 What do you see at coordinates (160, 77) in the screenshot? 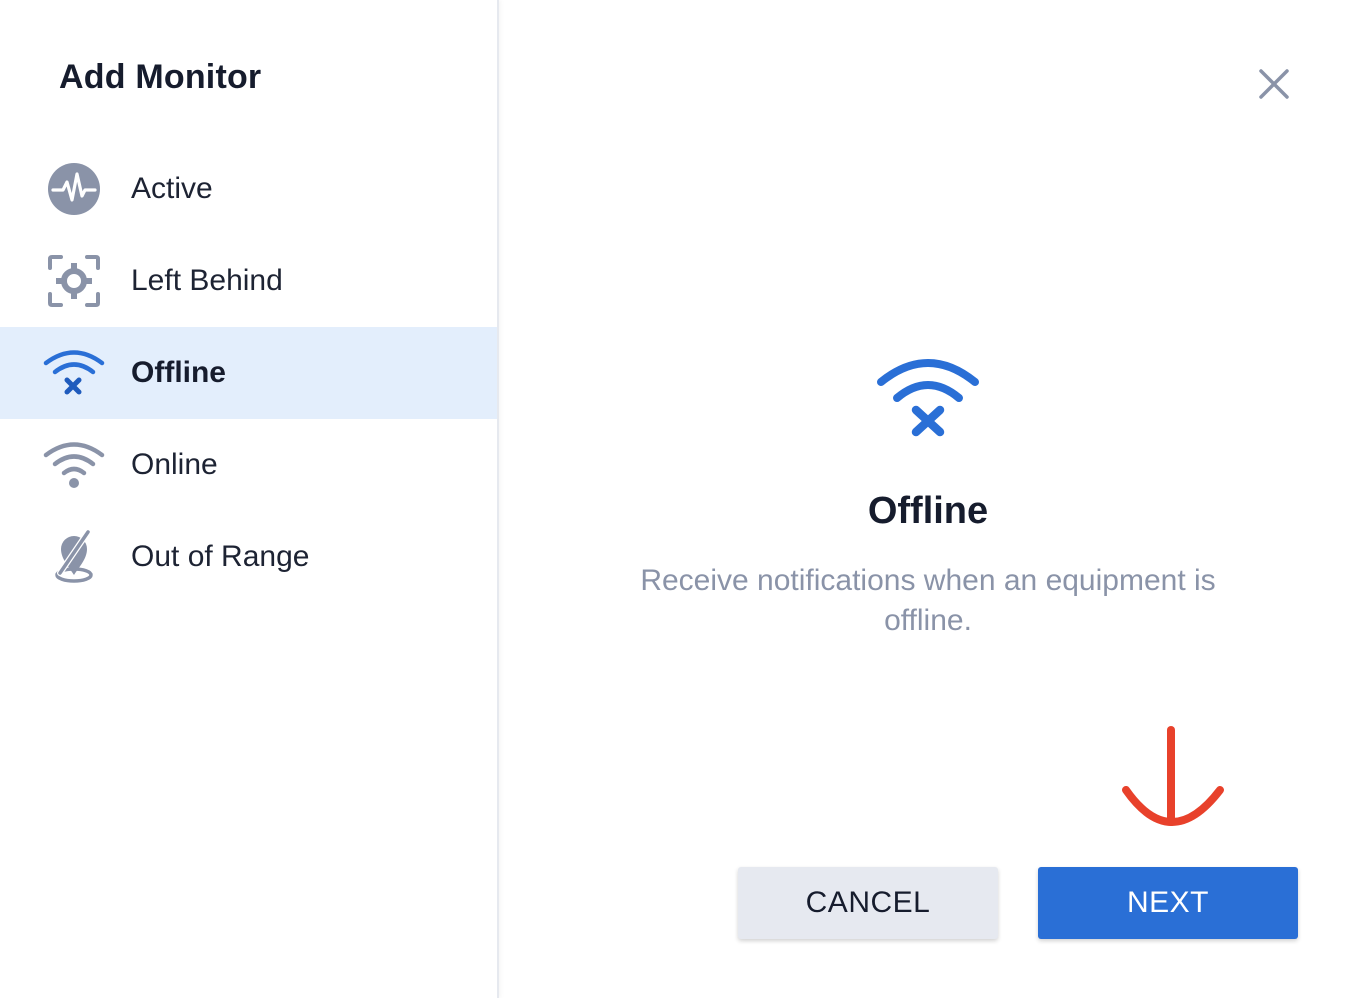
I see `dialog-title: Add Monitor` at bounding box center [160, 77].